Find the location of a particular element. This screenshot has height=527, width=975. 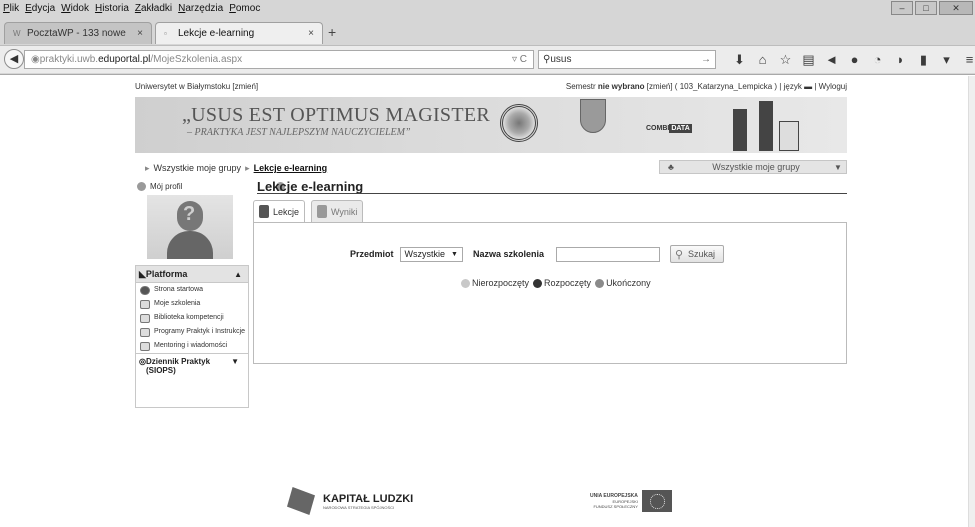

sidebar-item-strona-startowa: Strona startowa is located at coordinates (192, 290).